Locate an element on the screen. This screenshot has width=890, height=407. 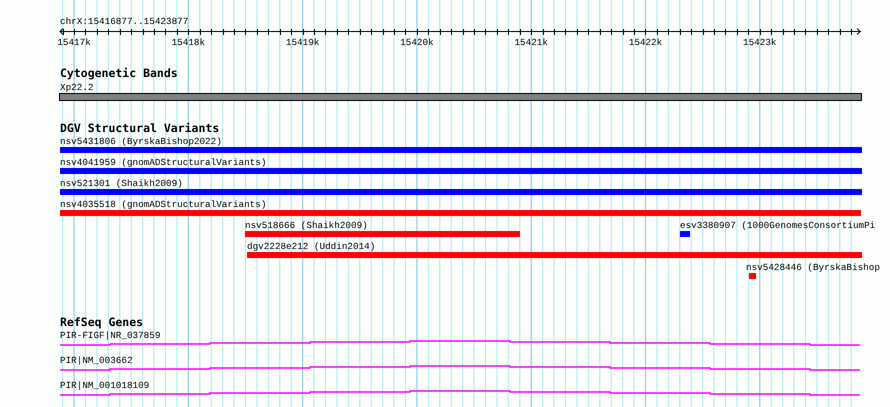
variant-label: nsv4041959 (gnomADStructuralVariants) is located at coordinates (163, 162).